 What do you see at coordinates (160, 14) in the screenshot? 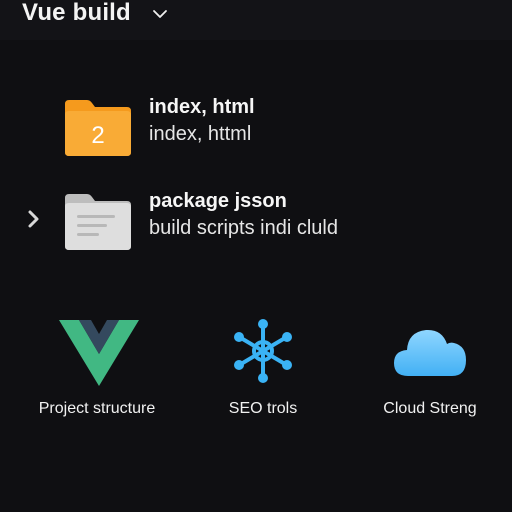
I see `chevron-down-icon` at bounding box center [160, 14].